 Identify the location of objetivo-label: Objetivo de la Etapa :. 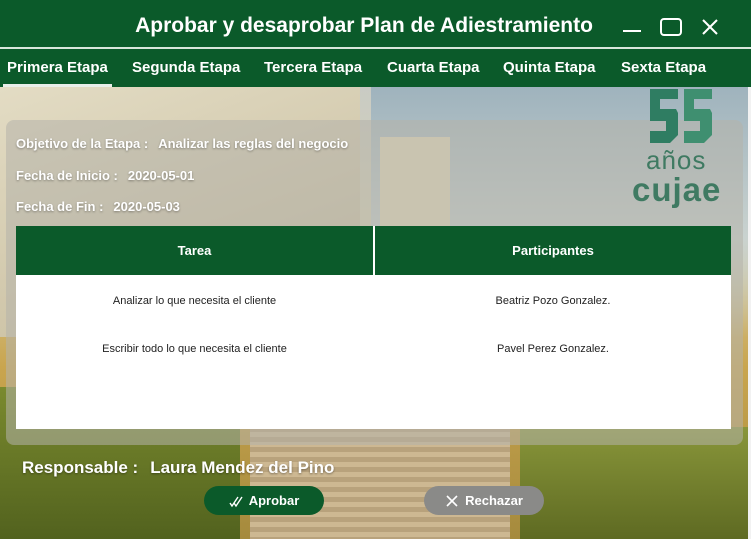
(82, 143).